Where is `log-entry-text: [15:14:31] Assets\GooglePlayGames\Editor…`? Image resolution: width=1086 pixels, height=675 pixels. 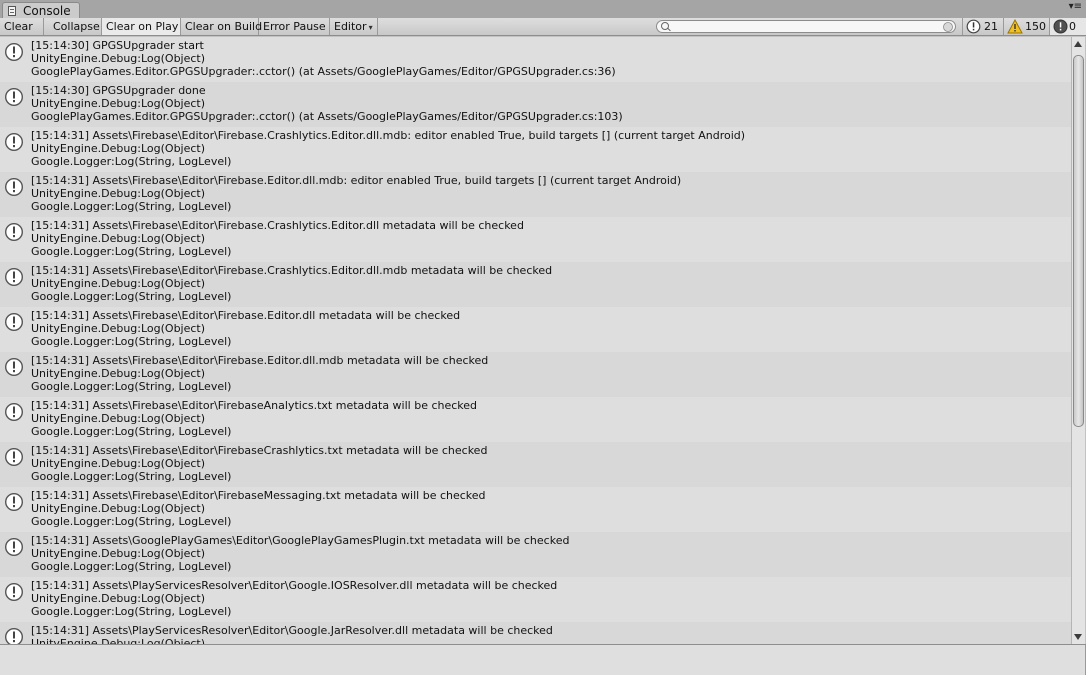
log-entry-text: [15:14:31] Assets\GooglePlayGames\Editor… is located at coordinates (300, 553).